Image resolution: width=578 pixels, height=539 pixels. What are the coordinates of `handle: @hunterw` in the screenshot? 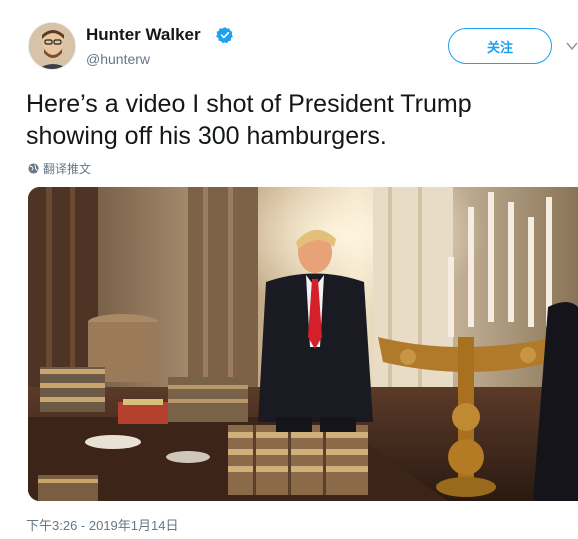 It's located at (118, 59).